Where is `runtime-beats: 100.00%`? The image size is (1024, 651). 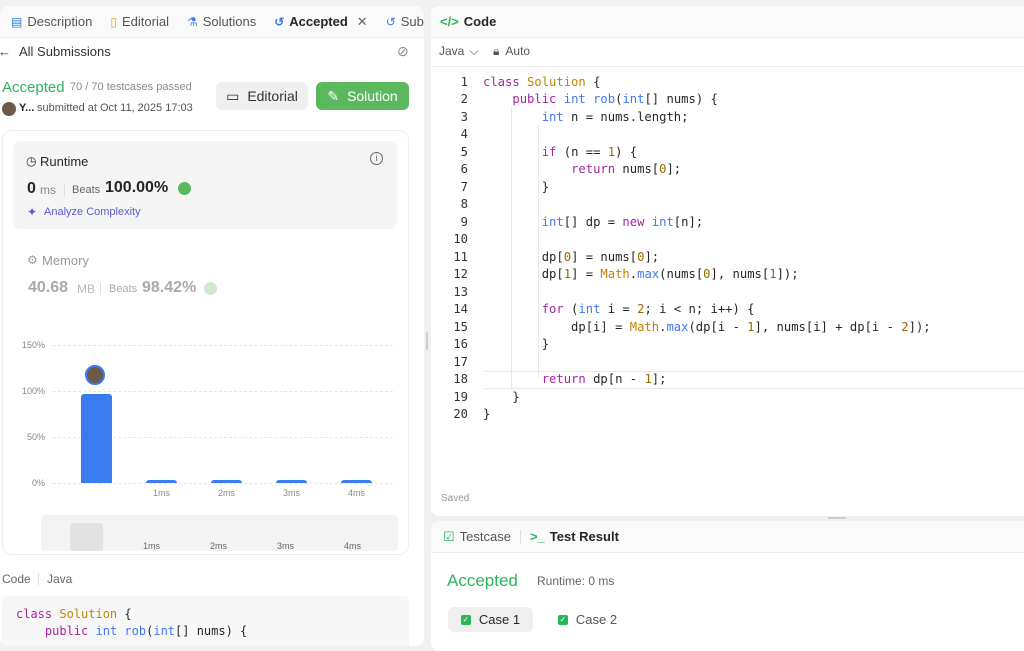
runtime-beats: 100.00% is located at coordinates (137, 187).